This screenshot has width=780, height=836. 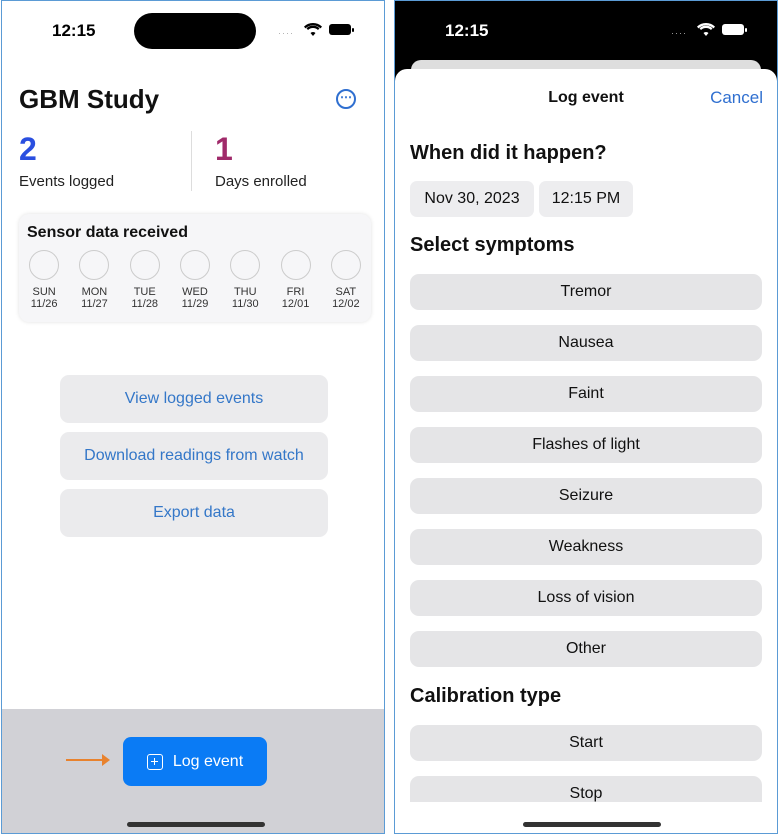 I want to click on log-event-label: Log event, so click(x=208, y=761).